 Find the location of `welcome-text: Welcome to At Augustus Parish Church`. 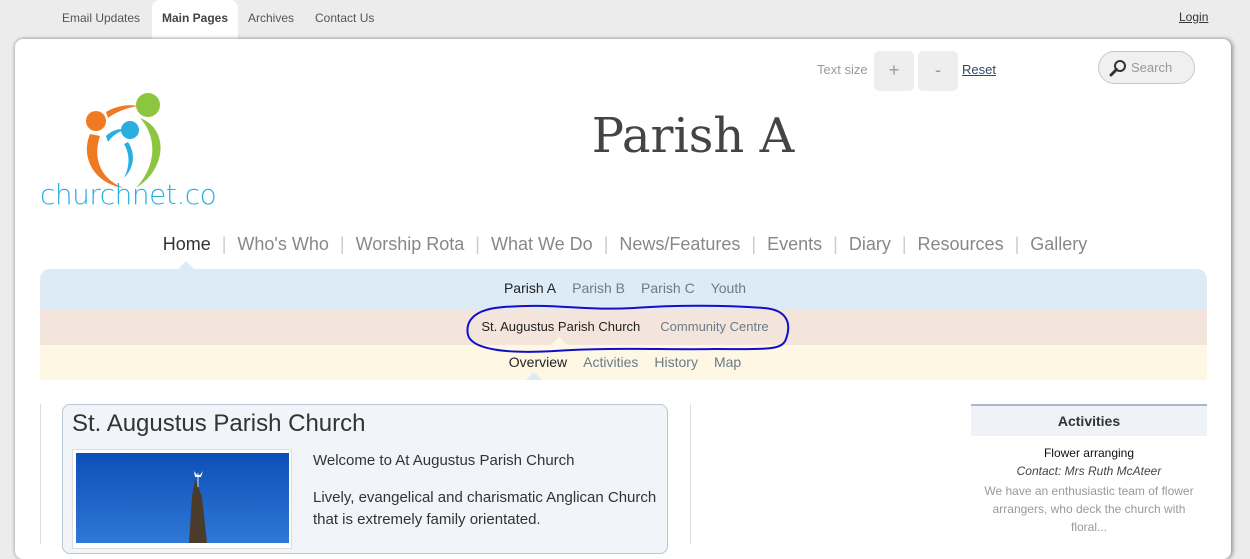

welcome-text: Welcome to At Augustus Parish Church is located at coordinates (444, 460).